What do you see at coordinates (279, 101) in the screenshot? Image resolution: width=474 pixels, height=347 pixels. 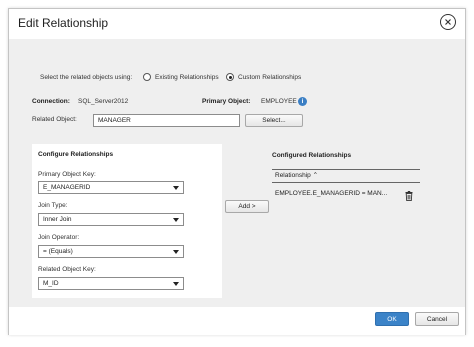 I see `primary-object-value: EMPLOYEE` at bounding box center [279, 101].